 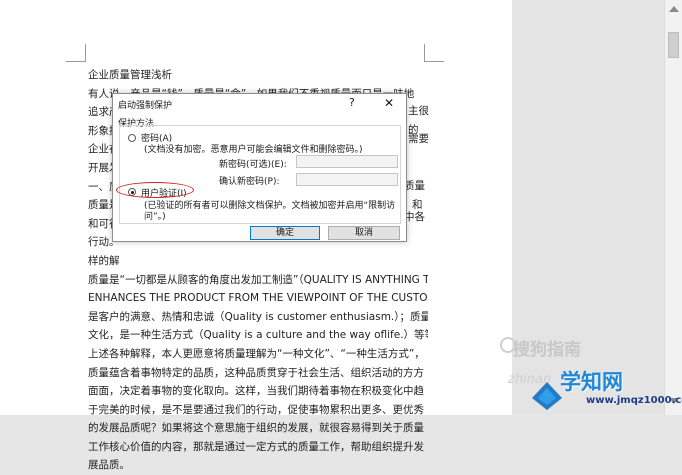 I want to click on site-logo-text: 学知网, so click(x=591, y=382).